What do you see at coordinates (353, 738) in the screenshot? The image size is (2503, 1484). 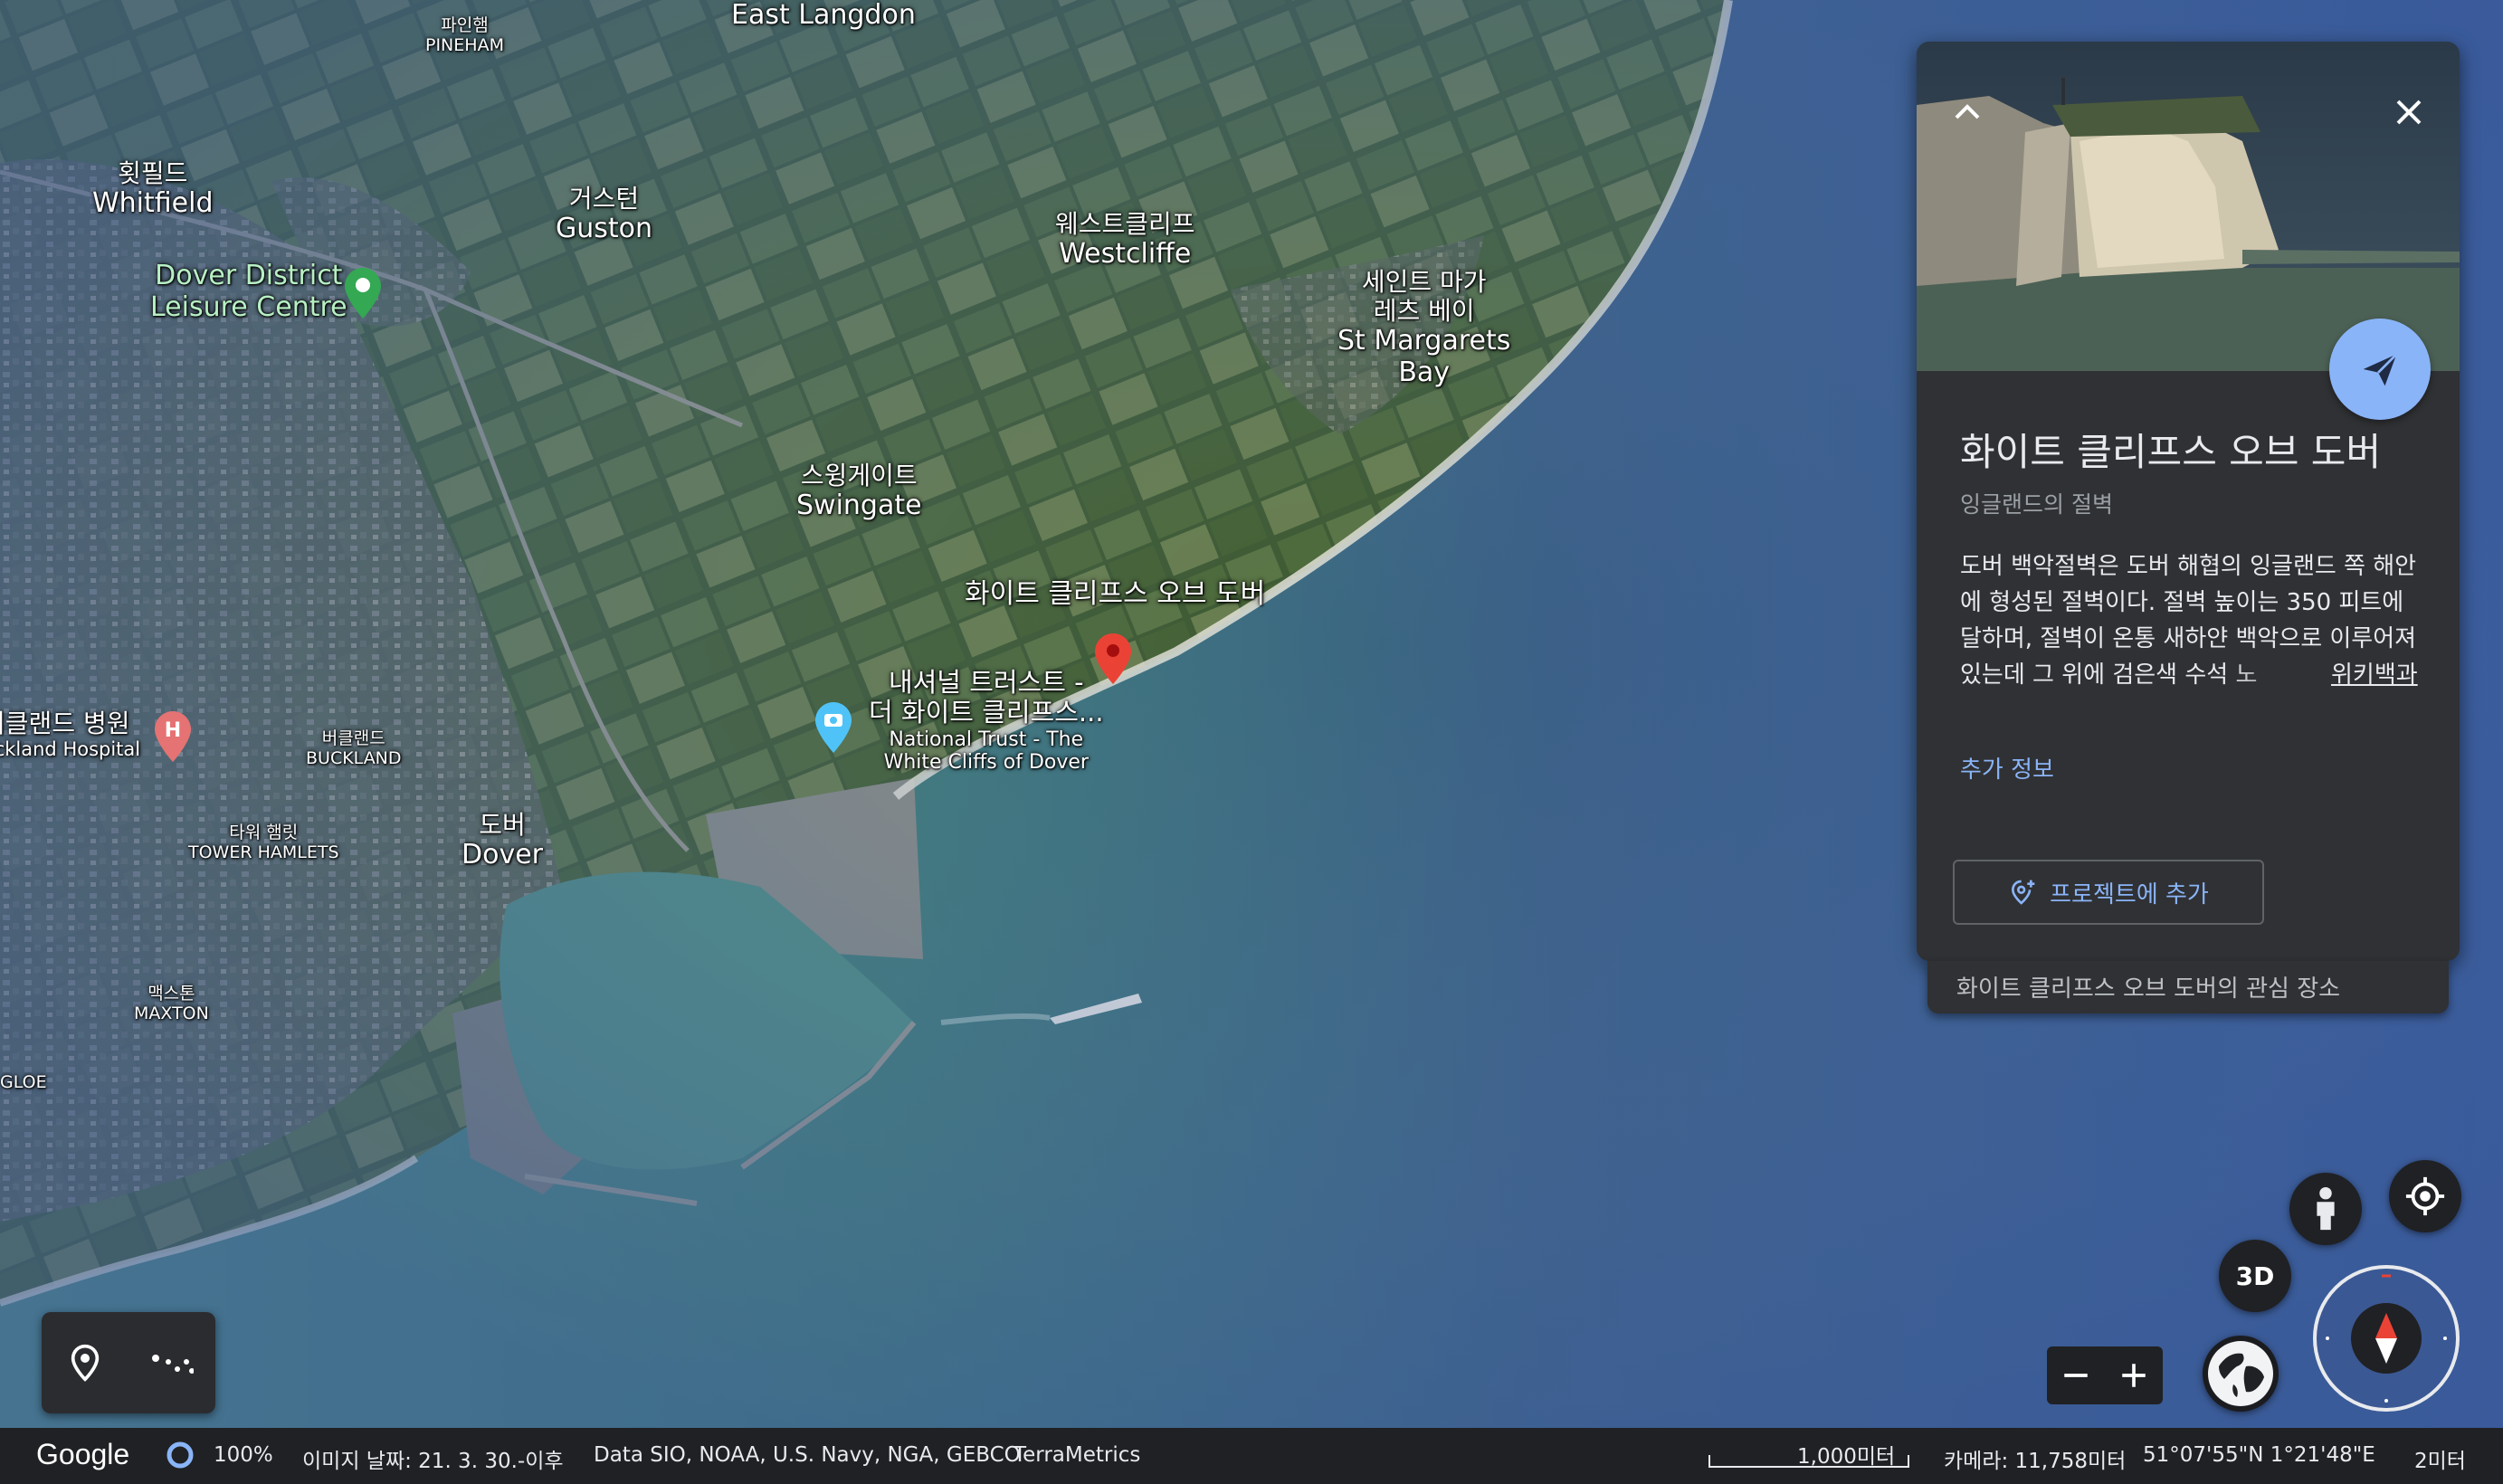 I see `label-ko: 버클랜드` at bounding box center [353, 738].